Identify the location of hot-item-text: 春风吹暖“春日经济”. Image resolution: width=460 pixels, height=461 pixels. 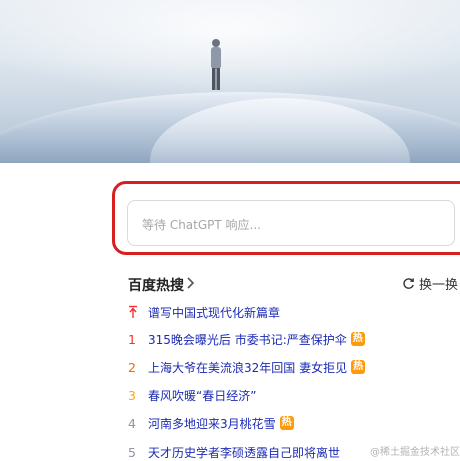
(202, 395).